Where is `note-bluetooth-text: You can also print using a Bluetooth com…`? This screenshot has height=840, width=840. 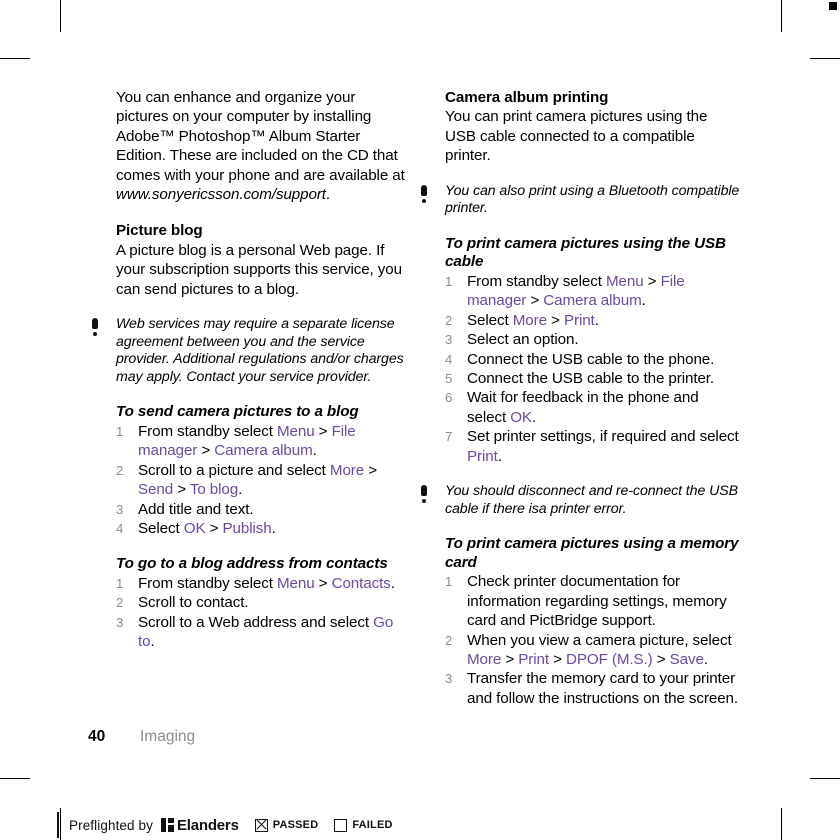 note-bluetooth-text: You can also print using a Bluetooth com… is located at coordinates (592, 199).